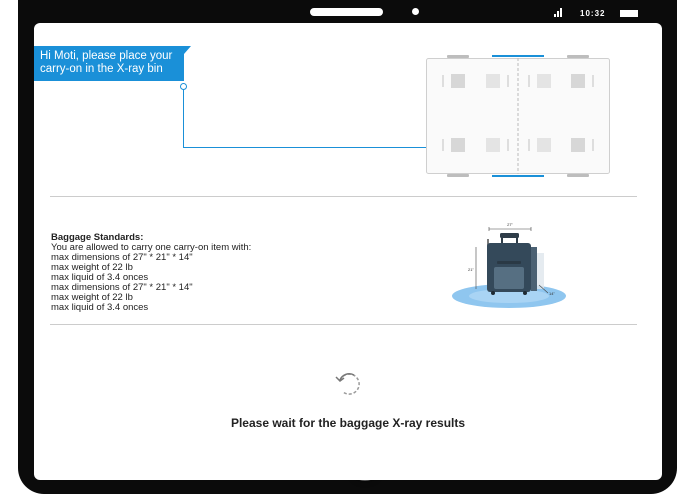  Describe the element at coordinates (346, 12) in the screenshot. I see `speaker-pill` at that location.